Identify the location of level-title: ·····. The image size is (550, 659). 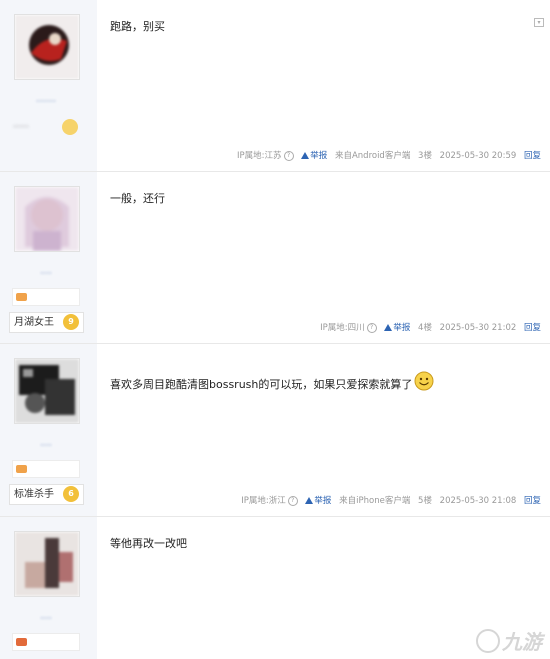
(21, 127).